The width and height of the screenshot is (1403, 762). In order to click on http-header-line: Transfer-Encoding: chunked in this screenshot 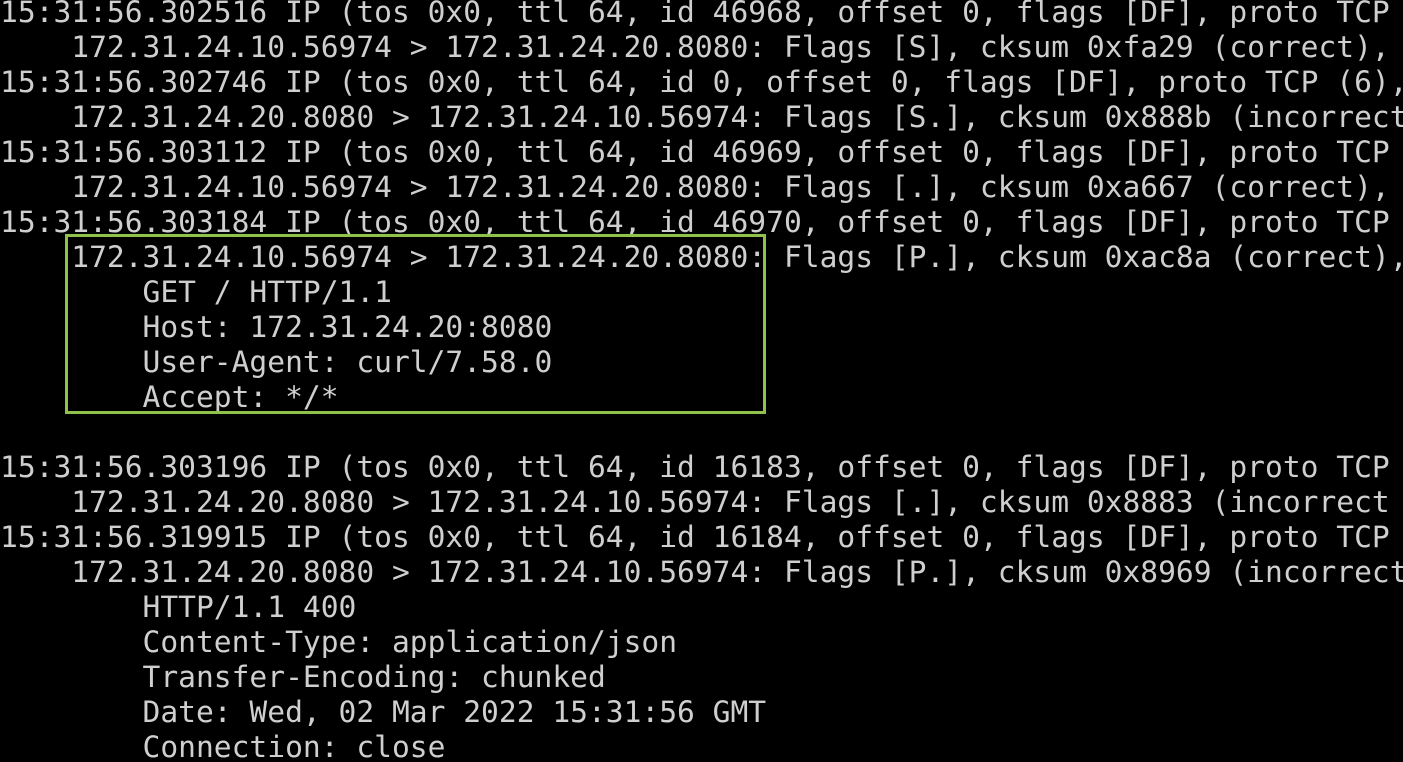, I will do `click(303, 677)`.